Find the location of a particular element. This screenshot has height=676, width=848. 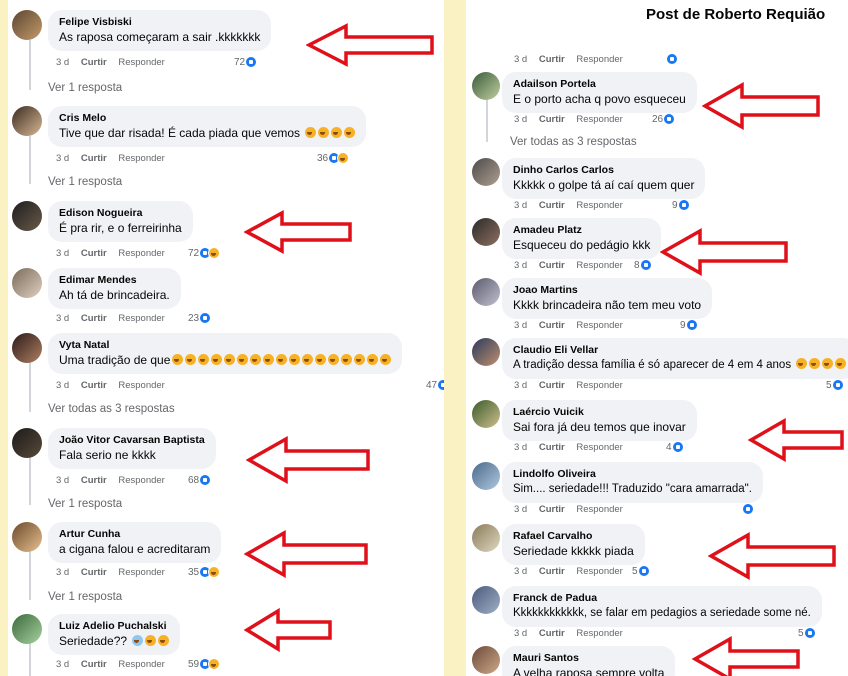

comment-author: Dinho Carlos Carlos is located at coordinates (603, 170).